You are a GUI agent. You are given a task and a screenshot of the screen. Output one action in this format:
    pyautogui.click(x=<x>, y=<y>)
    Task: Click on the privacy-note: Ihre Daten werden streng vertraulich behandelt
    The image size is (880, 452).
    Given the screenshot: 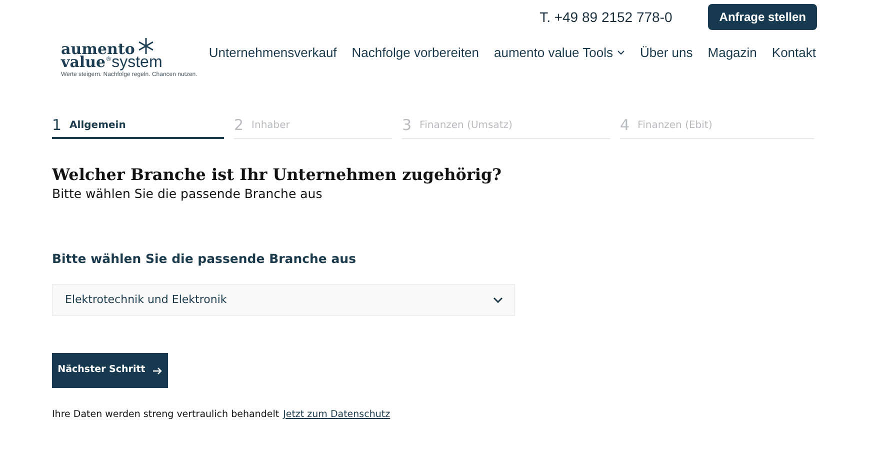 What is the action you would take?
    pyautogui.click(x=166, y=415)
    